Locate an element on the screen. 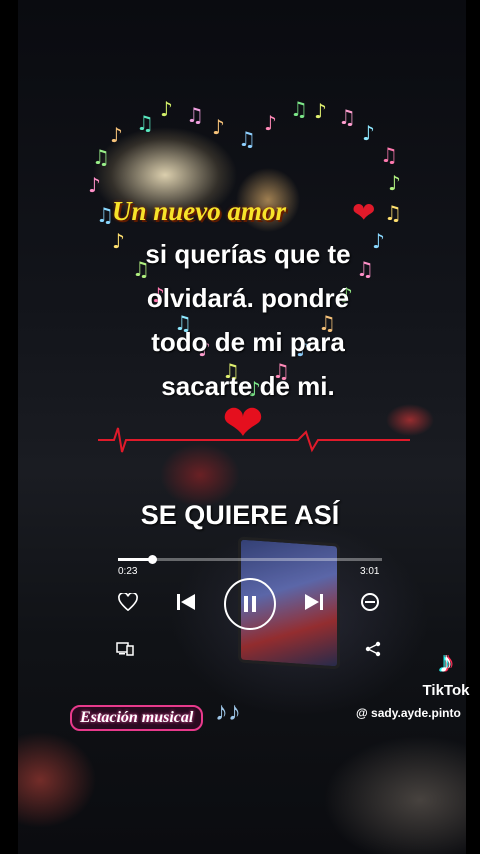  big-heart-icon: ❤ is located at coordinates (243, 423).